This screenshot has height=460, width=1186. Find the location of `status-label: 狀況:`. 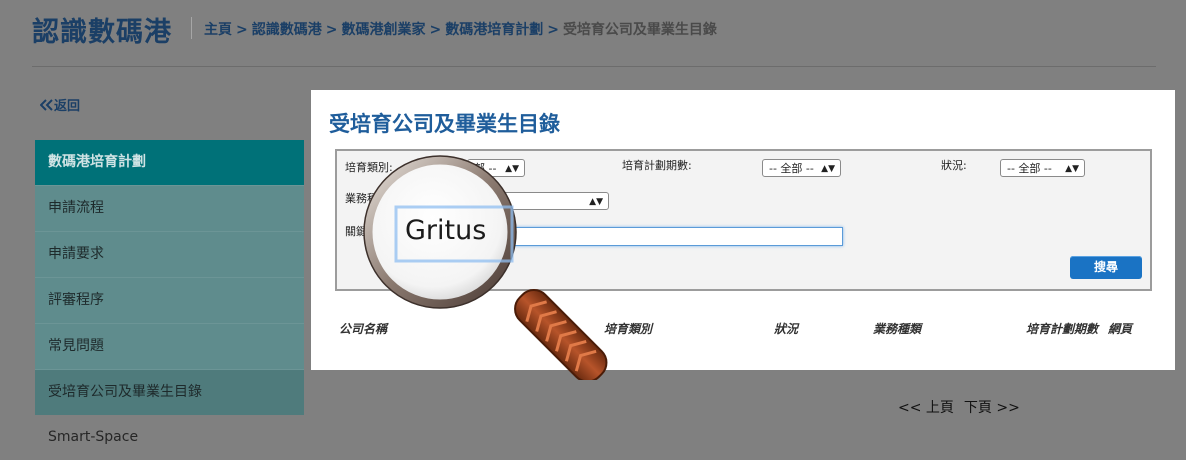

status-label: 狀況: is located at coordinates (954, 165).